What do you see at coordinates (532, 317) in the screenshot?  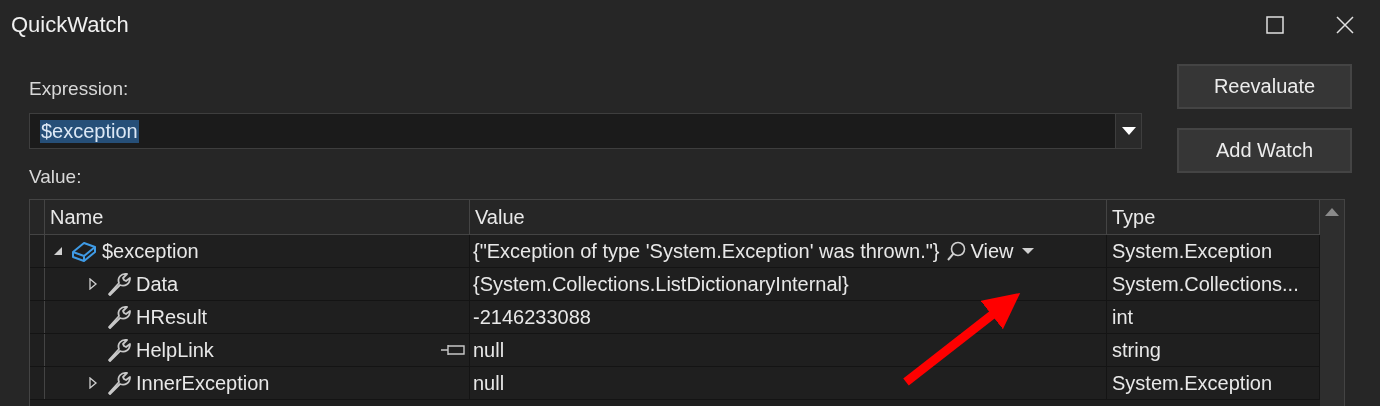 I see `variable-value: -2146233088` at bounding box center [532, 317].